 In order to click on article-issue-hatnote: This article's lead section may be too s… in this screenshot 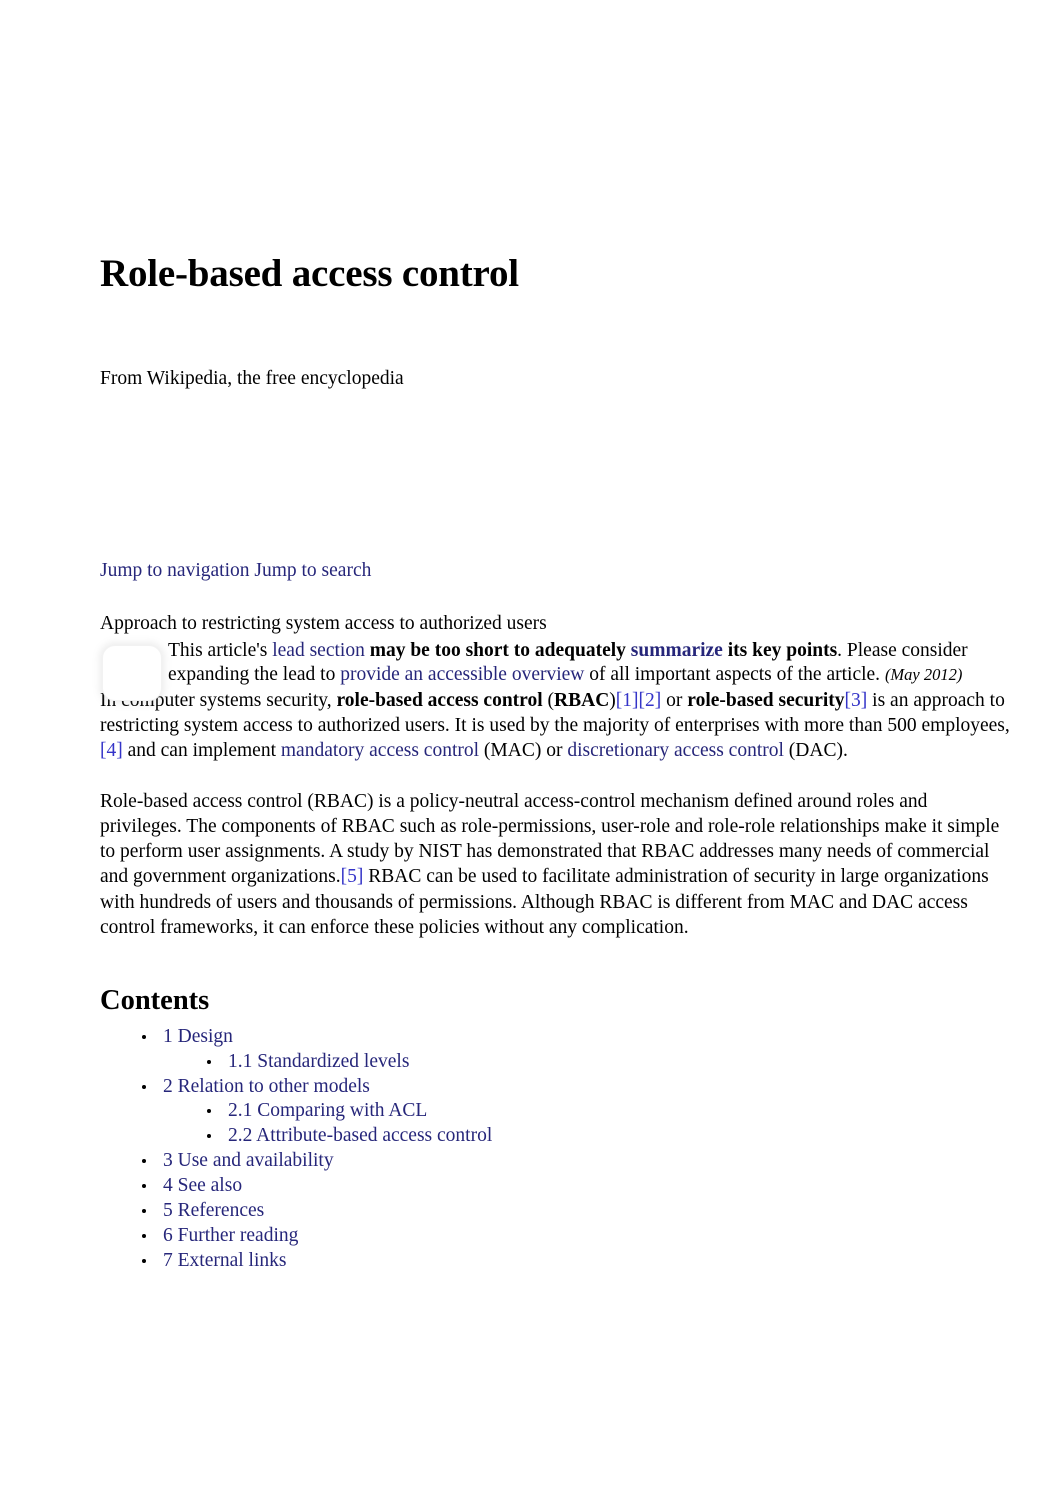, I will do `click(556, 670)`.